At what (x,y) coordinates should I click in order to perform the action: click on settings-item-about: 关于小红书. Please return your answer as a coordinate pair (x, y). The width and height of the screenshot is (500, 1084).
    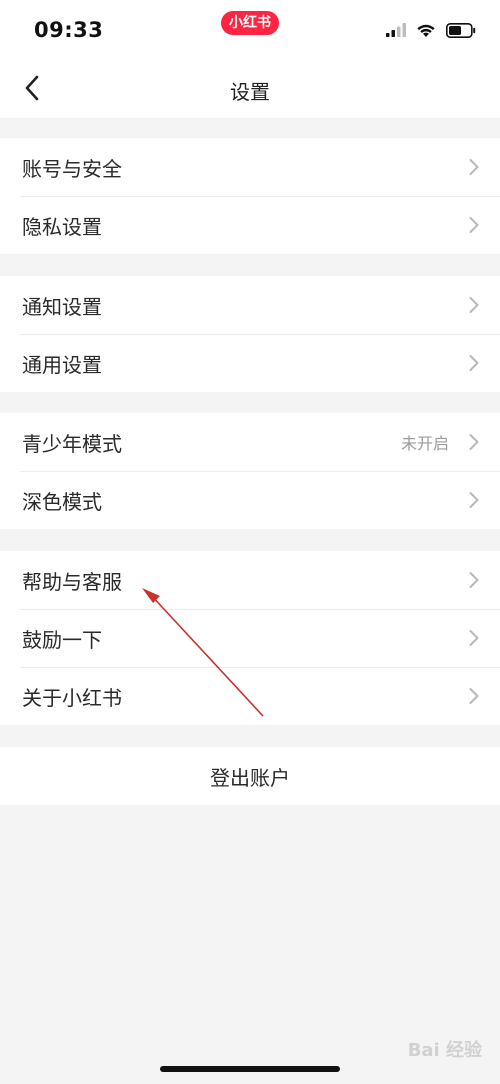
    Looking at the image, I should click on (250, 696).